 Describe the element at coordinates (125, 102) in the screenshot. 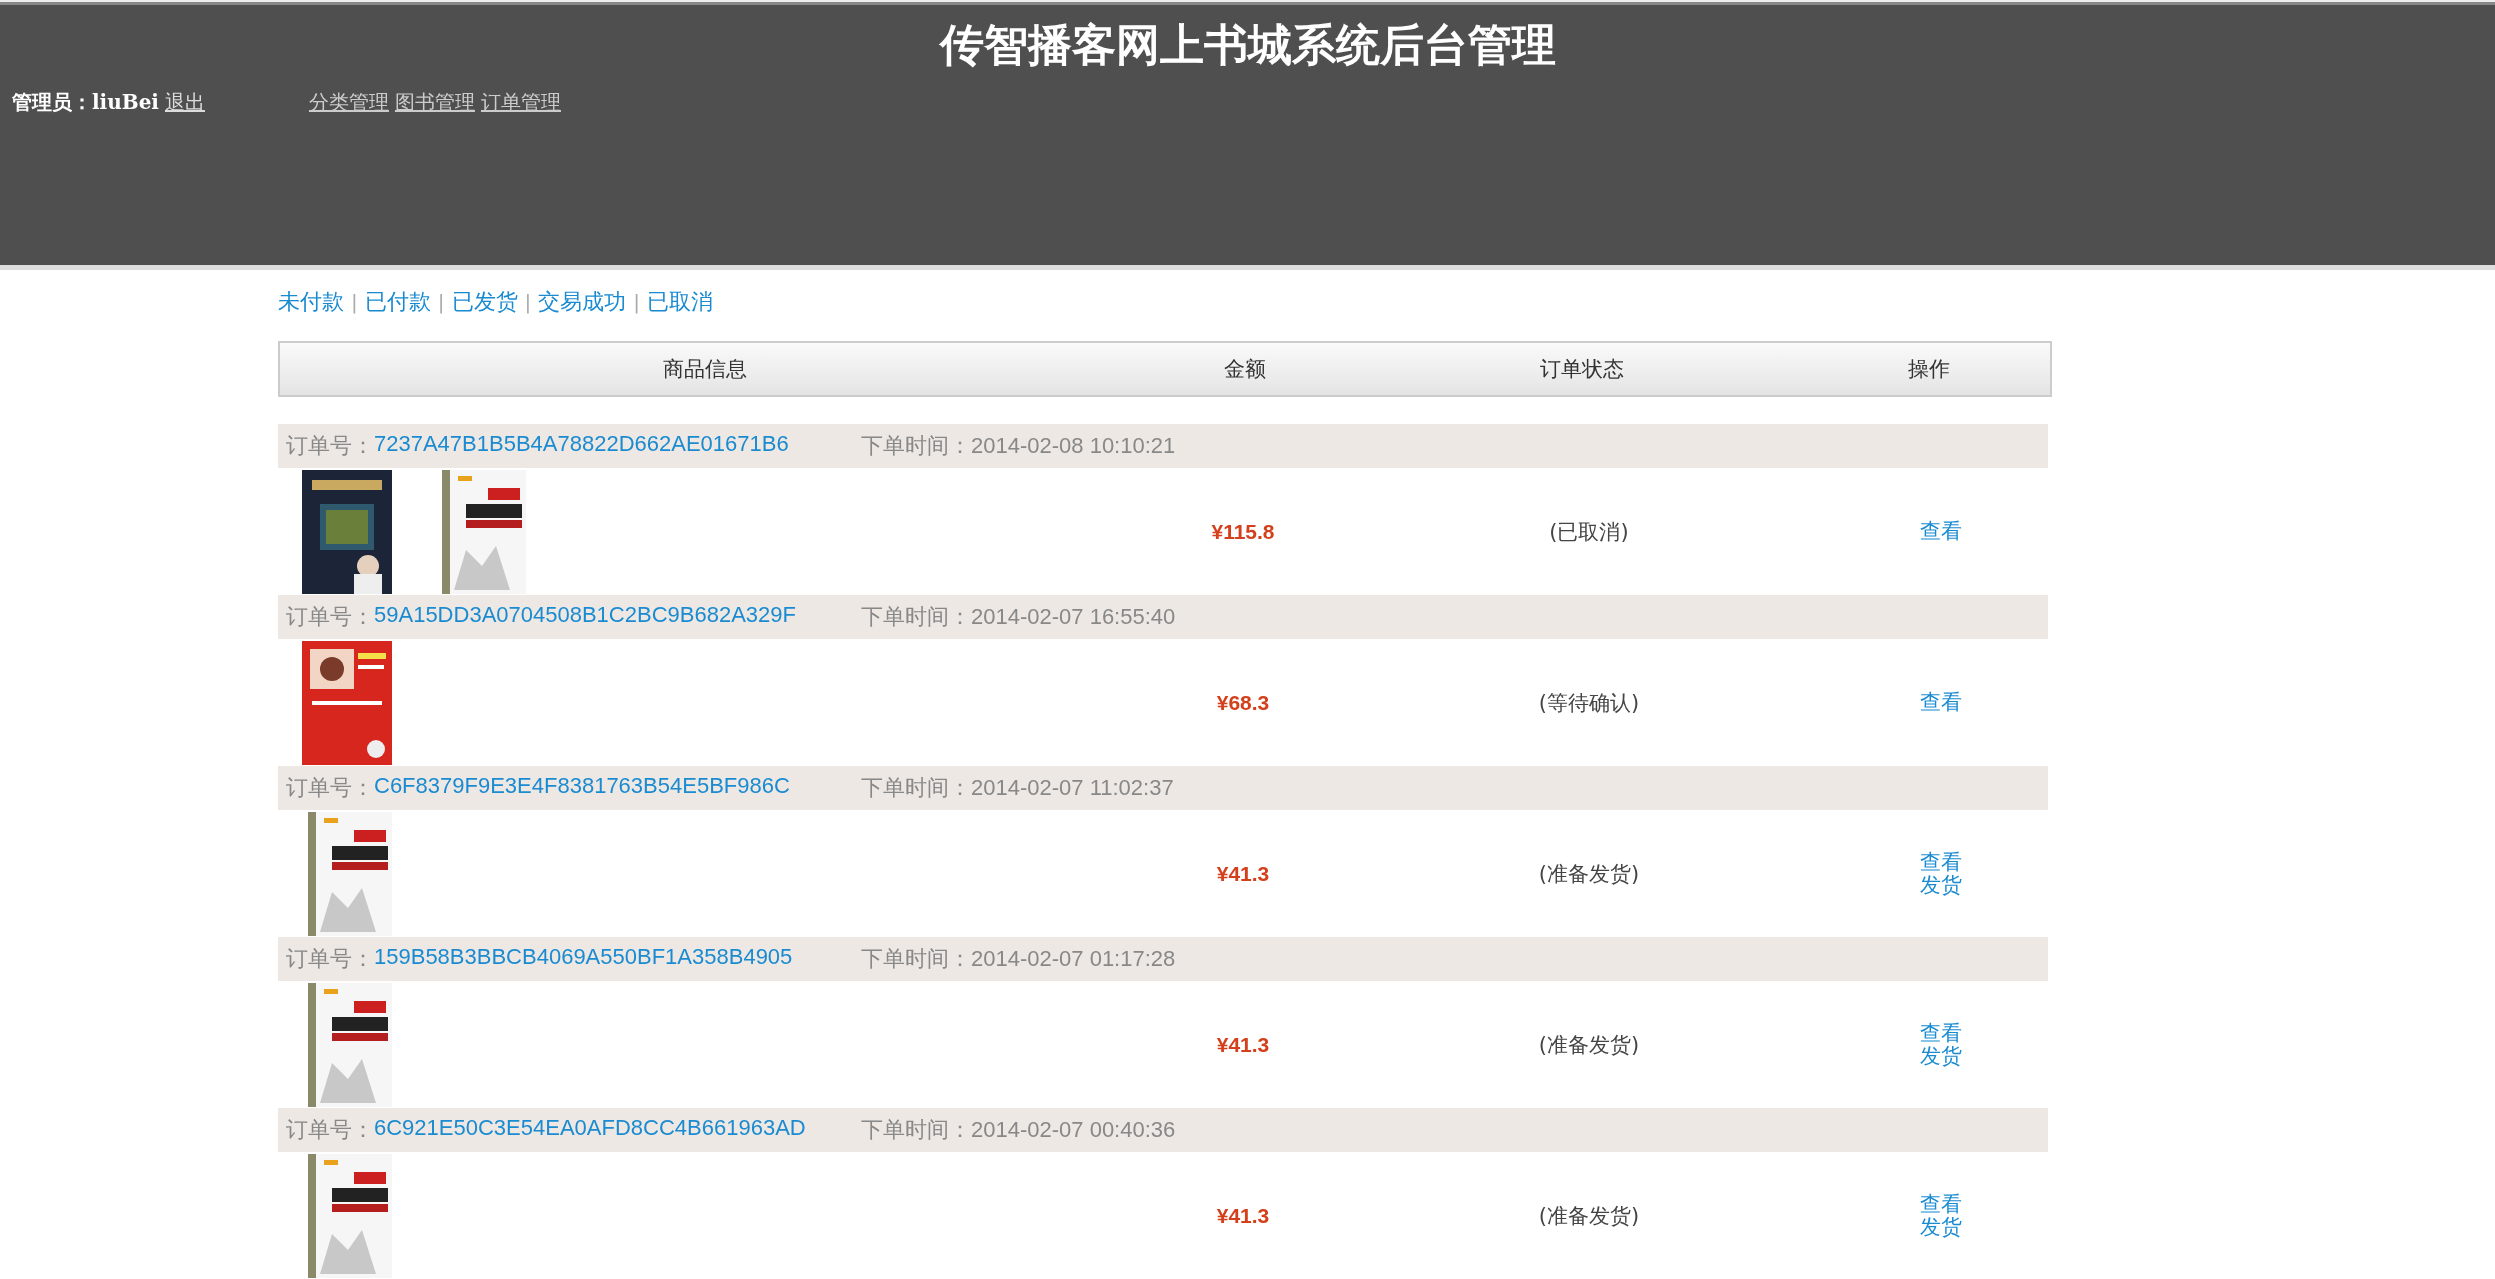

I see `admin-name: liuBei` at that location.